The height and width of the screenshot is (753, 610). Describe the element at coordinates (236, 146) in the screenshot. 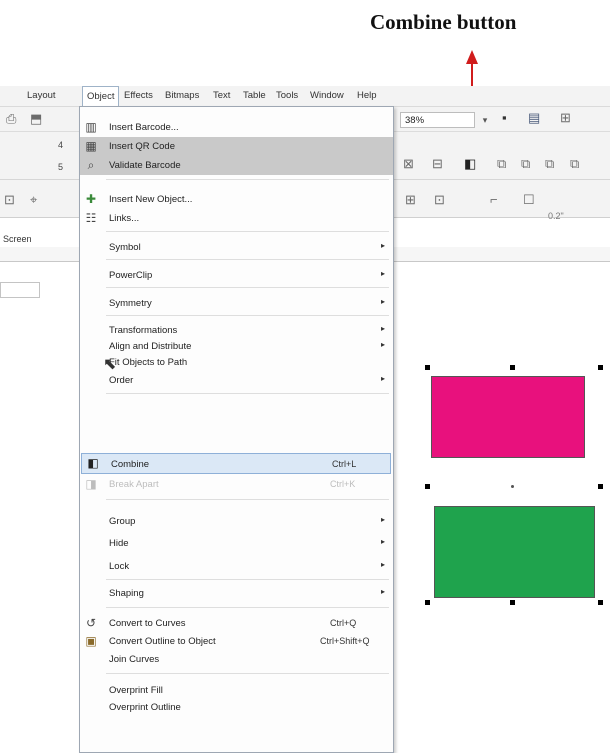

I see `menu-item-insert-qr-code: ▦ Insert QR Code` at that location.